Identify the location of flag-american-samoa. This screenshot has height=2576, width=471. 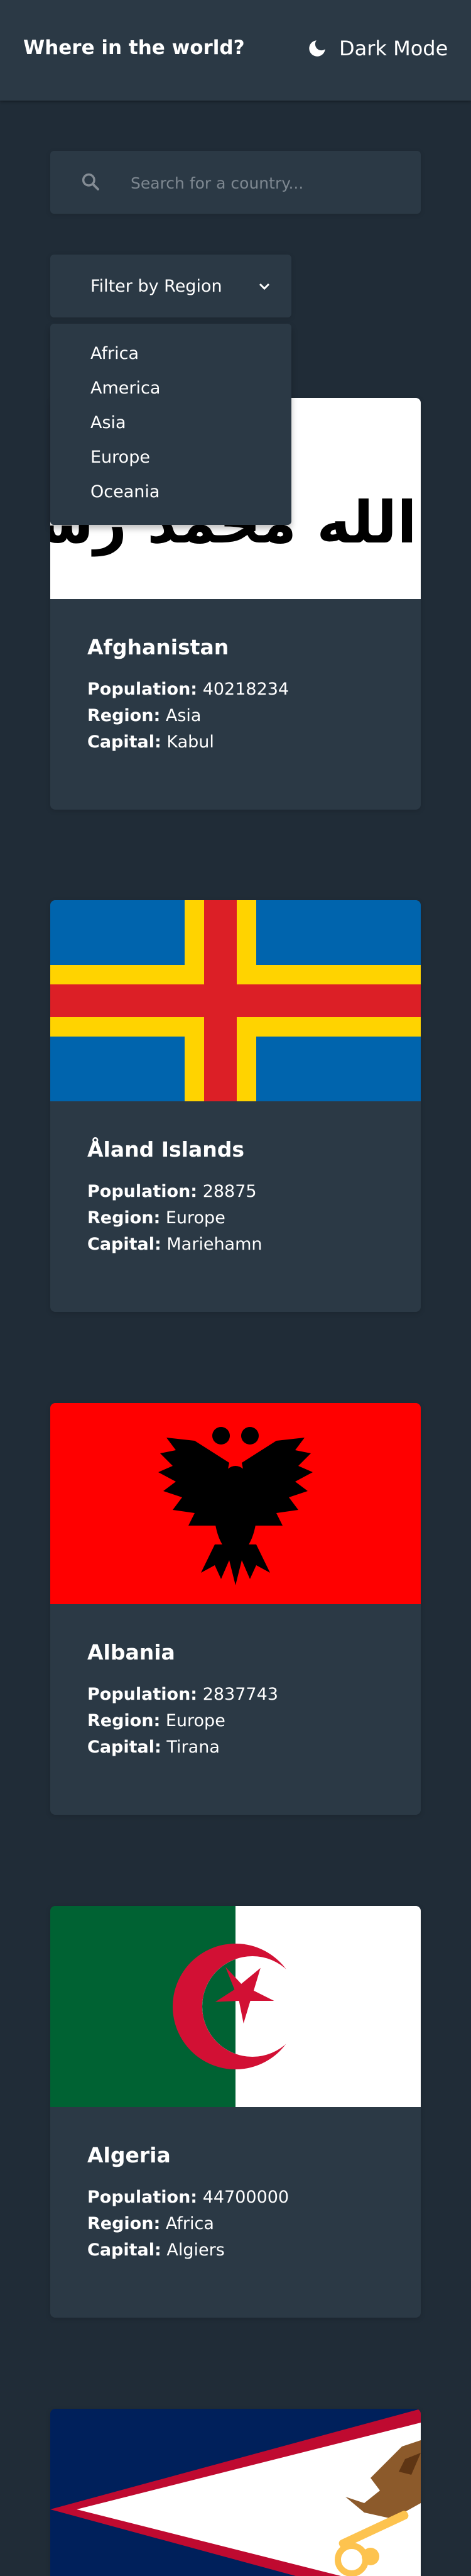
(235, 2493).